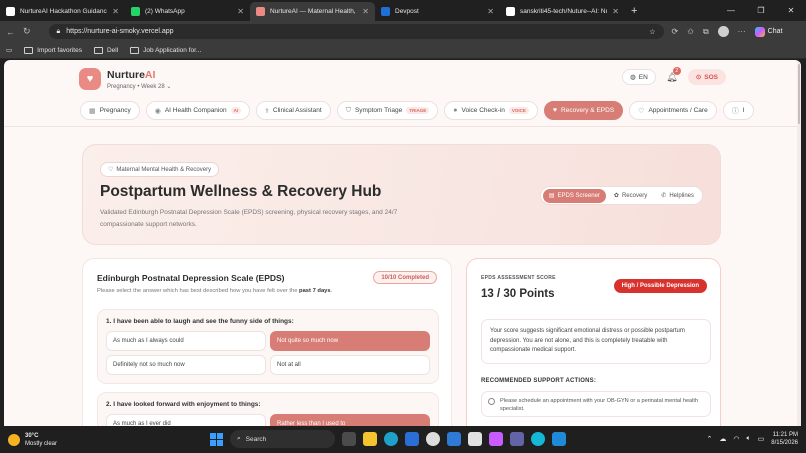 The height and width of the screenshot is (453, 806). What do you see at coordinates (791, 10) in the screenshot?
I see `close-window-icon: ✕` at bounding box center [791, 10].